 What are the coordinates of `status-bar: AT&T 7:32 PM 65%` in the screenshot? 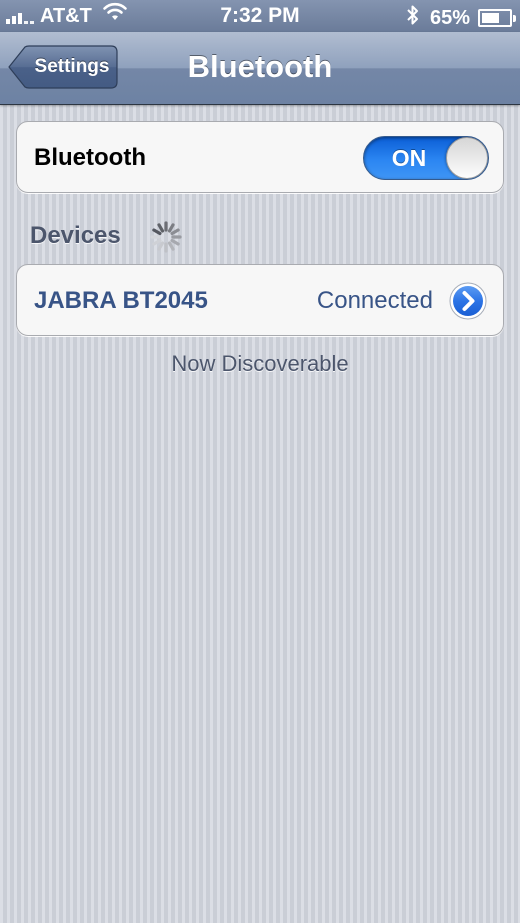 It's located at (260, 16).